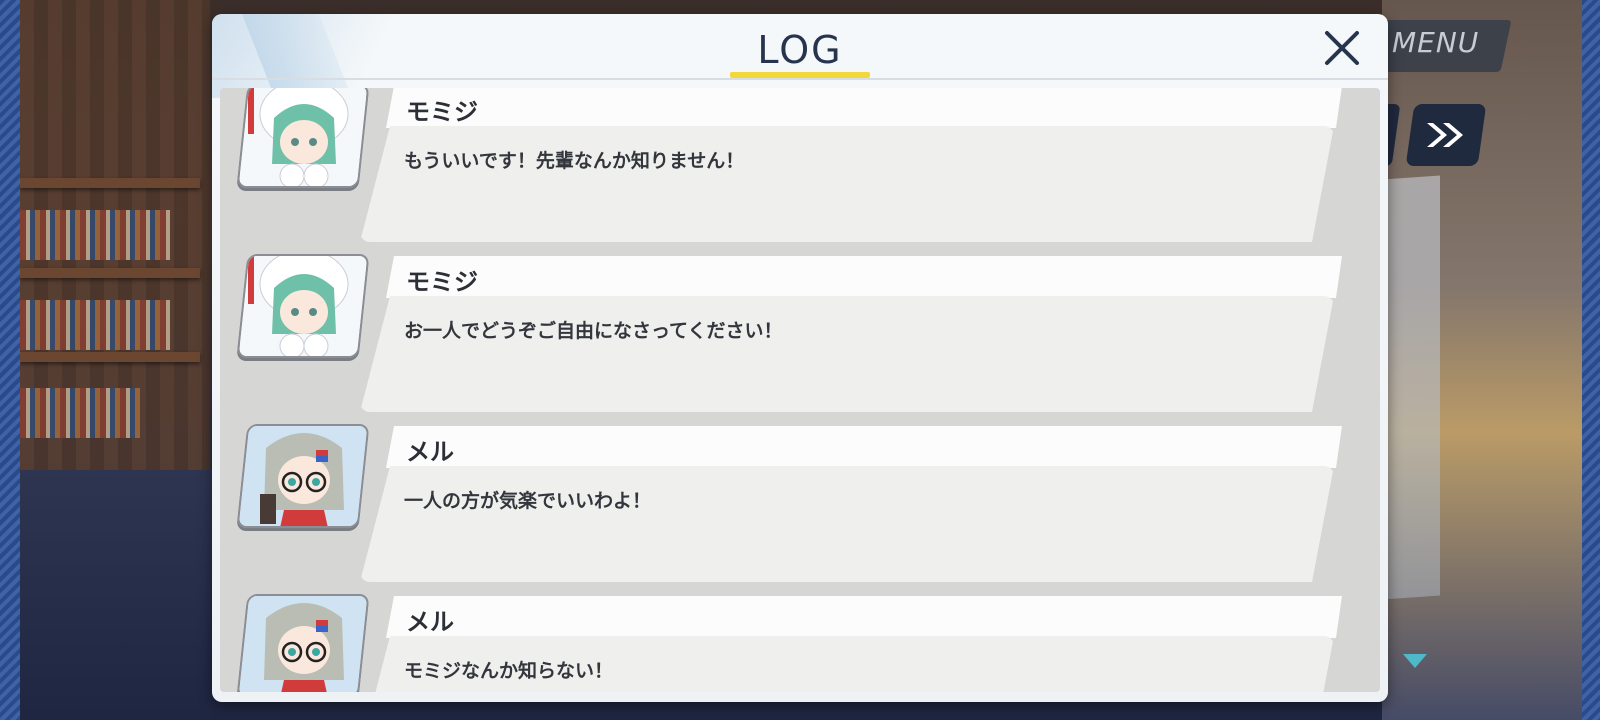 The height and width of the screenshot is (720, 1600). I want to click on down-triangle-icon, so click(1415, 661).